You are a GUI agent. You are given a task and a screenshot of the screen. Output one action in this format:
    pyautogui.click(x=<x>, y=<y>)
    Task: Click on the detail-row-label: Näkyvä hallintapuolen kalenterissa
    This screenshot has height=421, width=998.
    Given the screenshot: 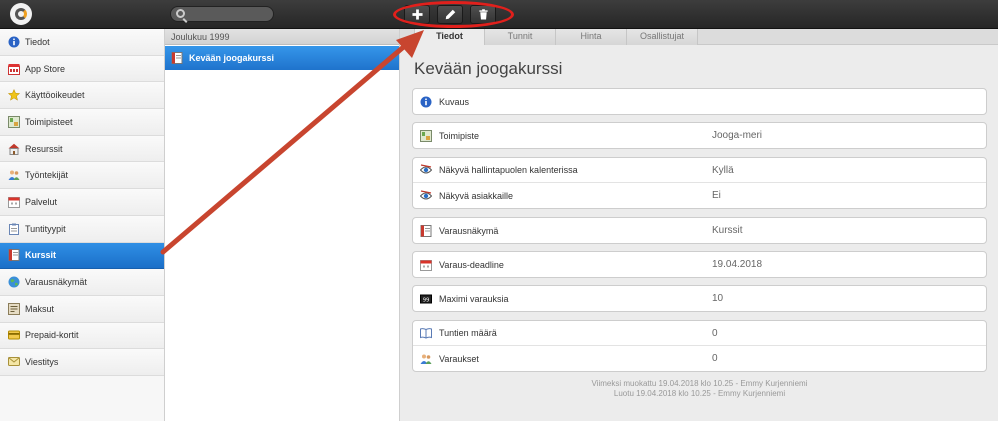 What is the action you would take?
    pyautogui.click(x=508, y=170)
    